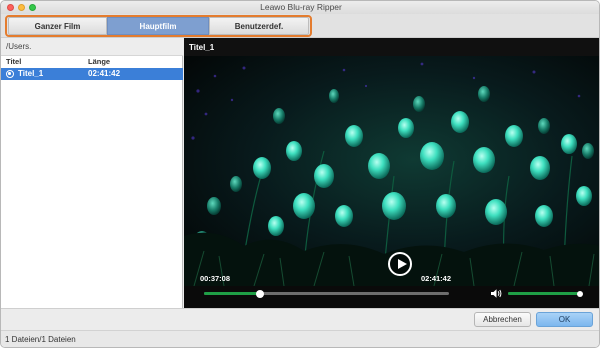 Image resolution: width=600 pixels, height=348 pixels. Describe the element at coordinates (40, 339) in the screenshot. I see `file-count-status: 1 Dateien/1 Dateien` at that location.